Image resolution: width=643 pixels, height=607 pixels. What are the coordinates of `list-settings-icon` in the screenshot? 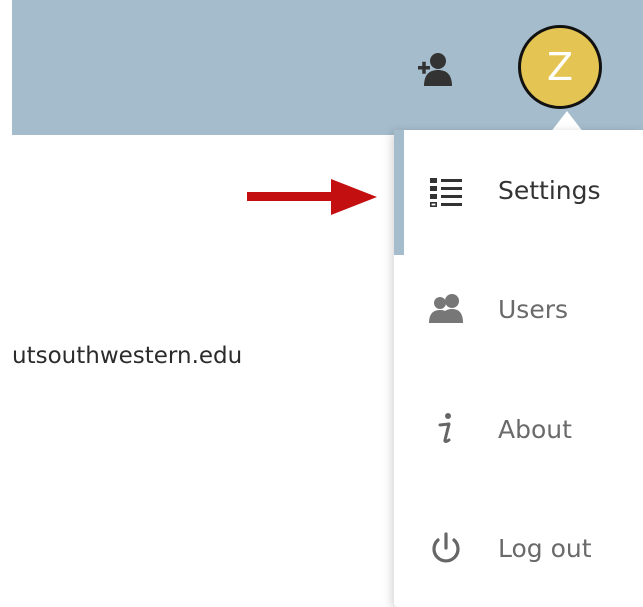 It's located at (445, 192).